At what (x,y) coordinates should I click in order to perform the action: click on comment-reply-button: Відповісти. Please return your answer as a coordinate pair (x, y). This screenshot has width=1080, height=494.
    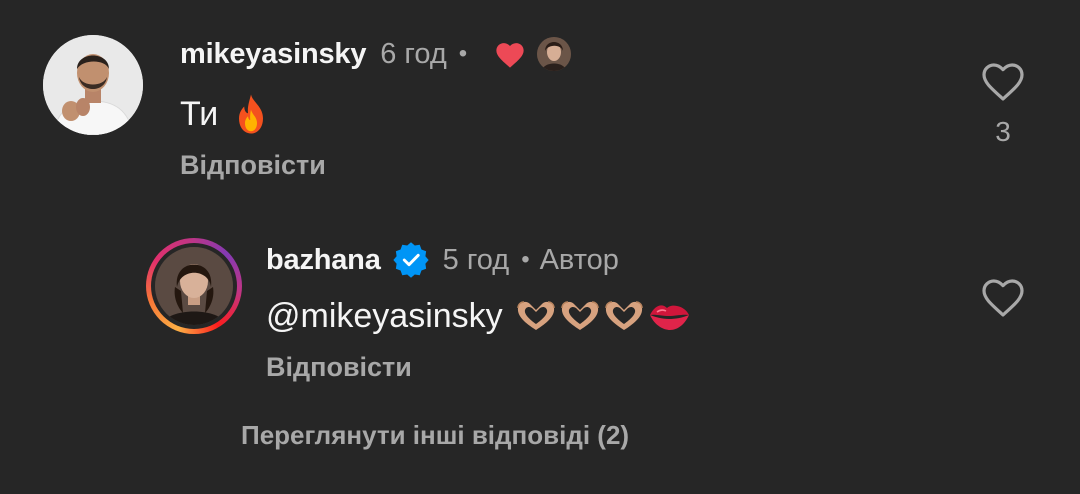
    Looking at the image, I should click on (253, 165).